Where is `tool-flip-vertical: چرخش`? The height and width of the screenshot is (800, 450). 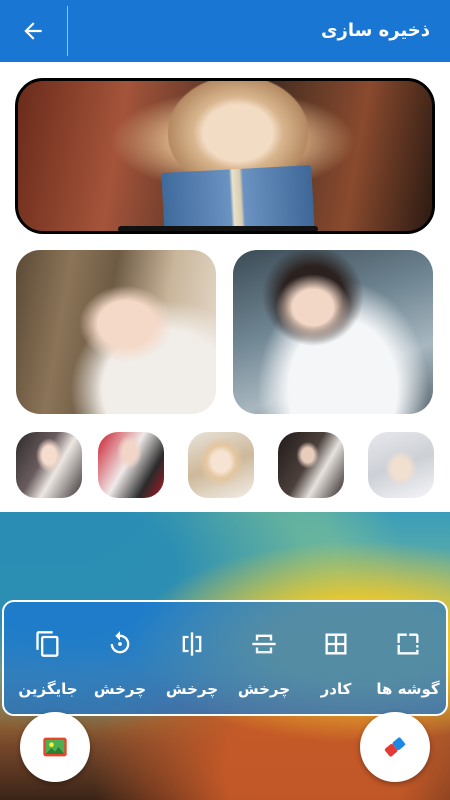
tool-flip-vertical: چرخش is located at coordinates (192, 658).